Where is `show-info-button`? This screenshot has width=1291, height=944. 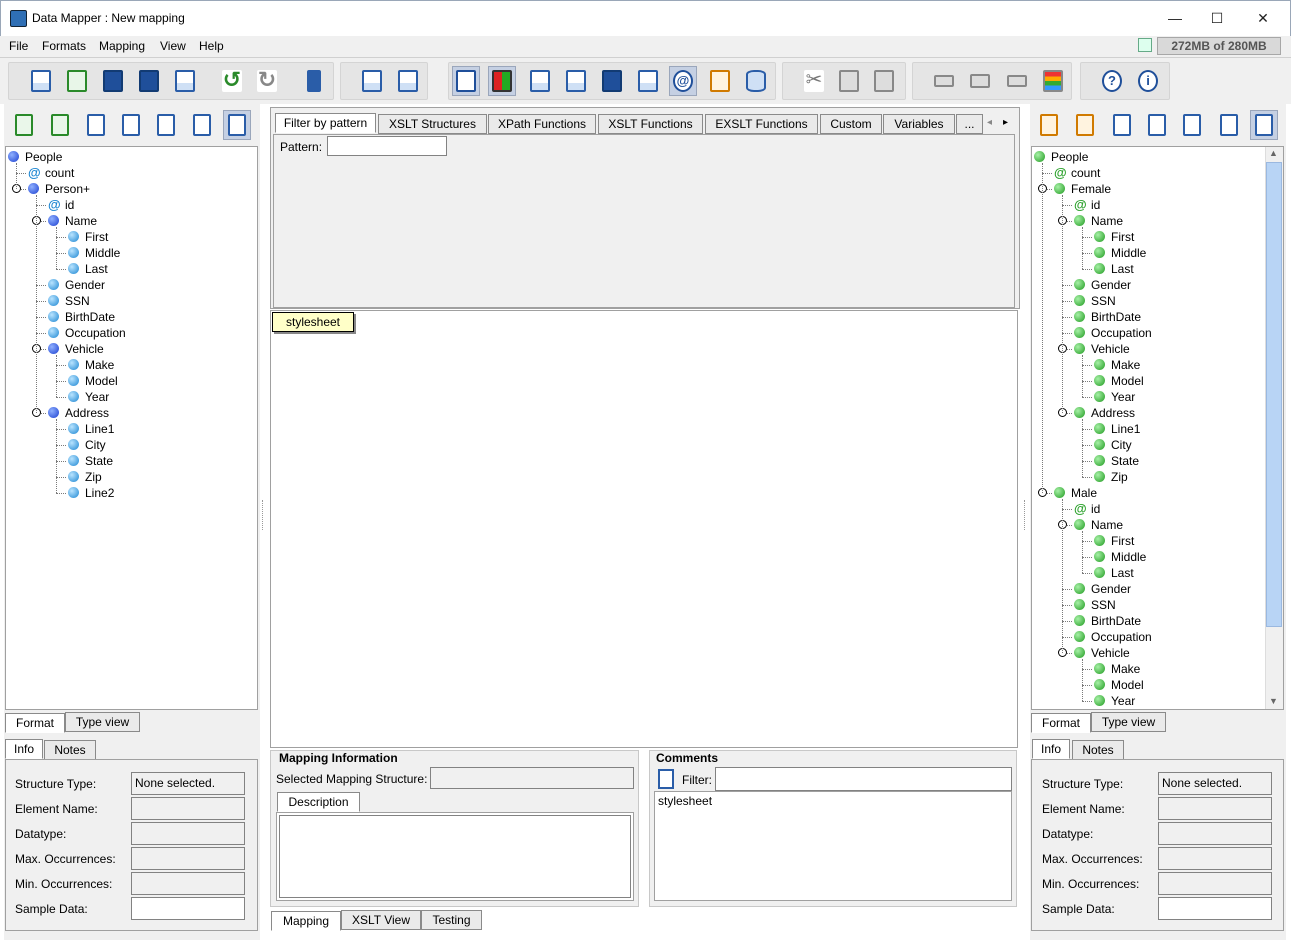
show-info-button is located at coordinates (466, 81).